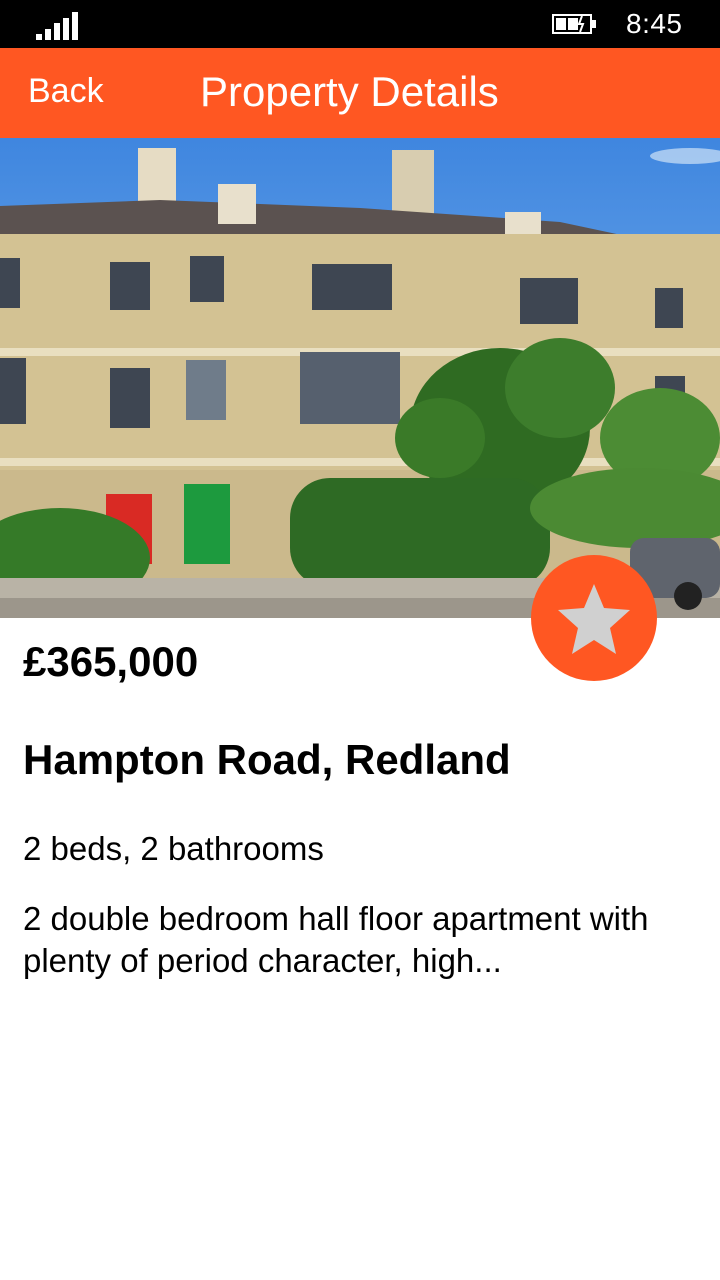 The image size is (720, 1280). Describe the element at coordinates (654, 23) in the screenshot. I see `clock: 8:45` at that location.